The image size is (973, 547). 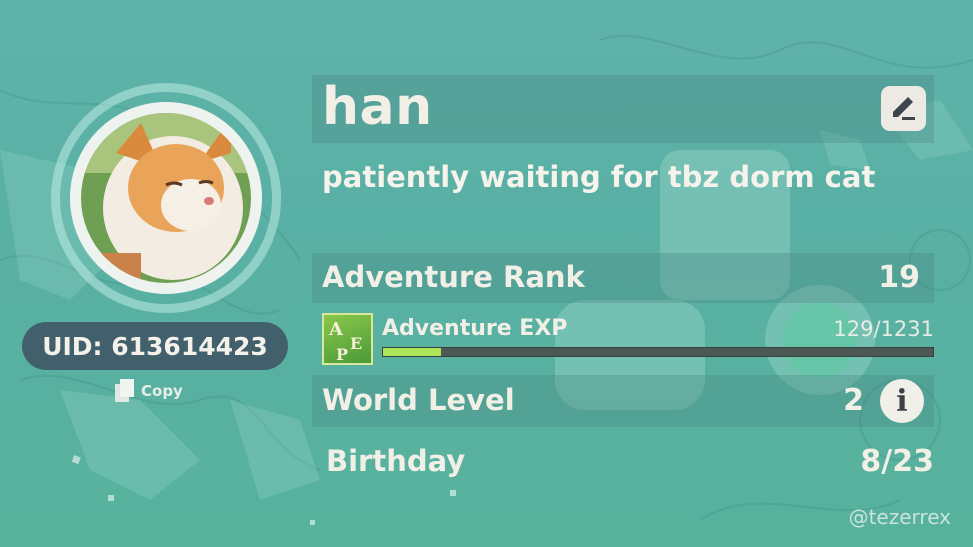 I want to click on adventure-exp-emblem: A E P, so click(x=345, y=341).